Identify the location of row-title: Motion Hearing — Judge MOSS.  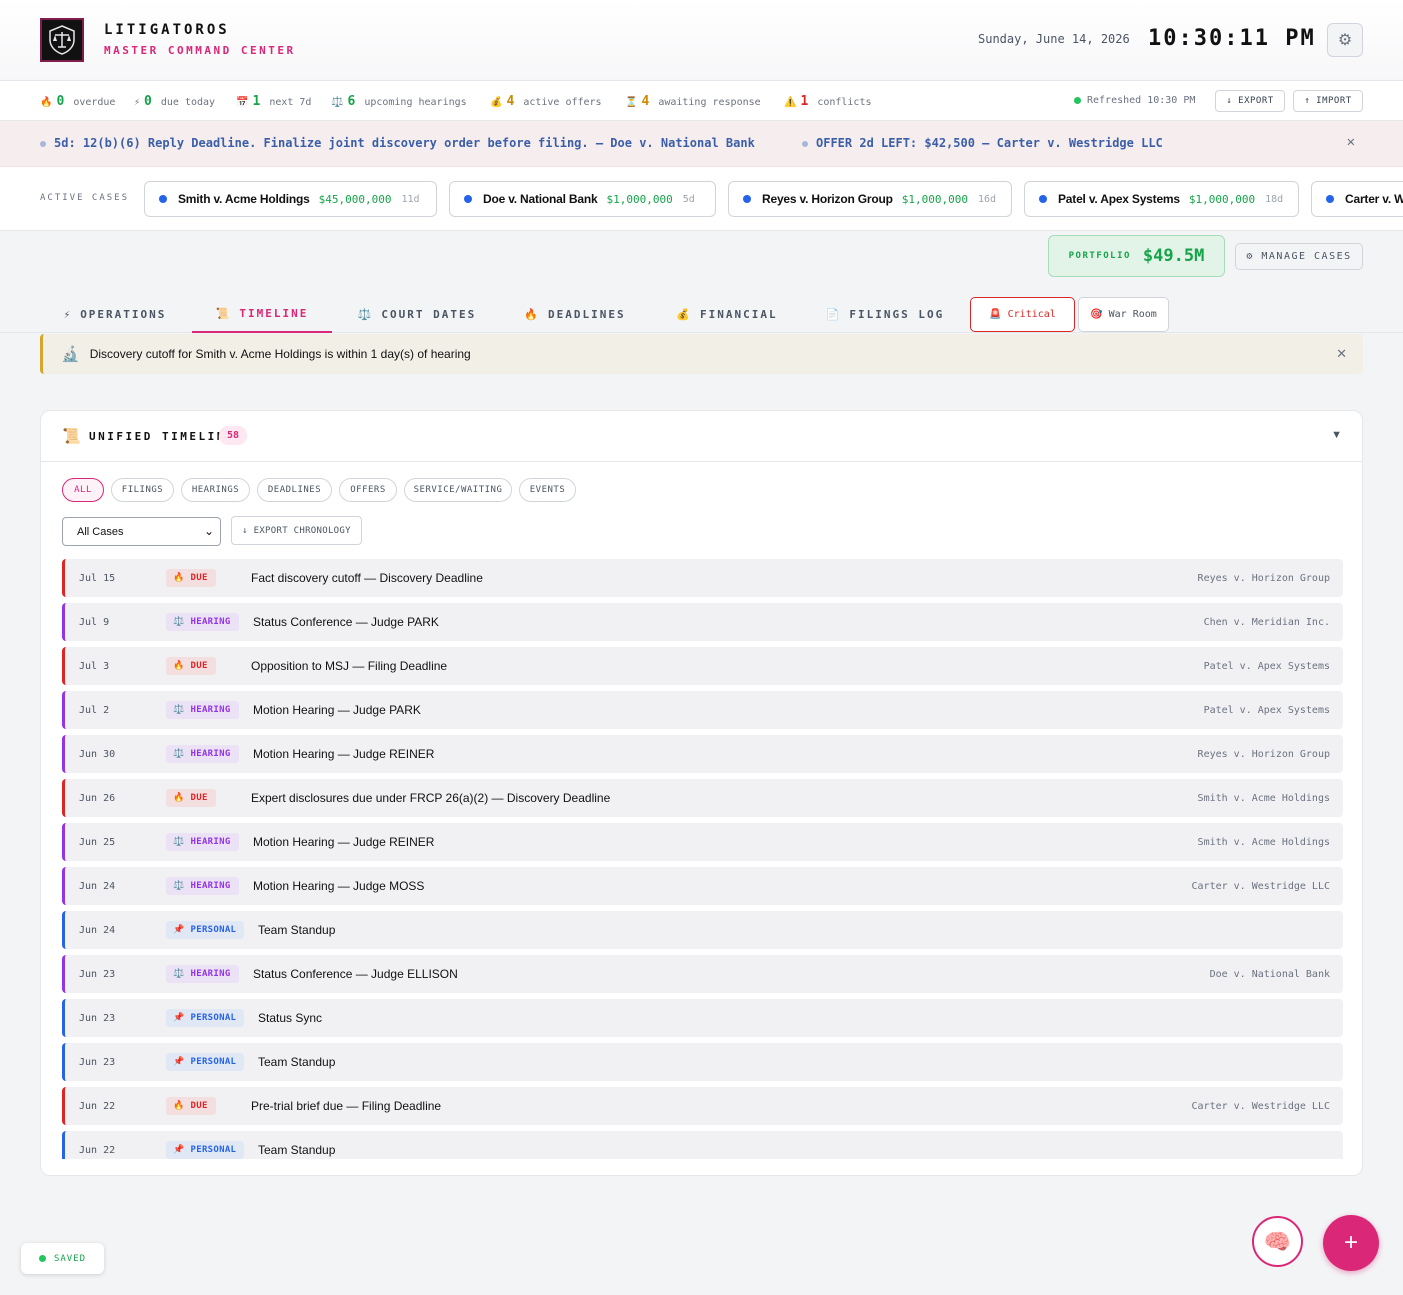
(339, 886).